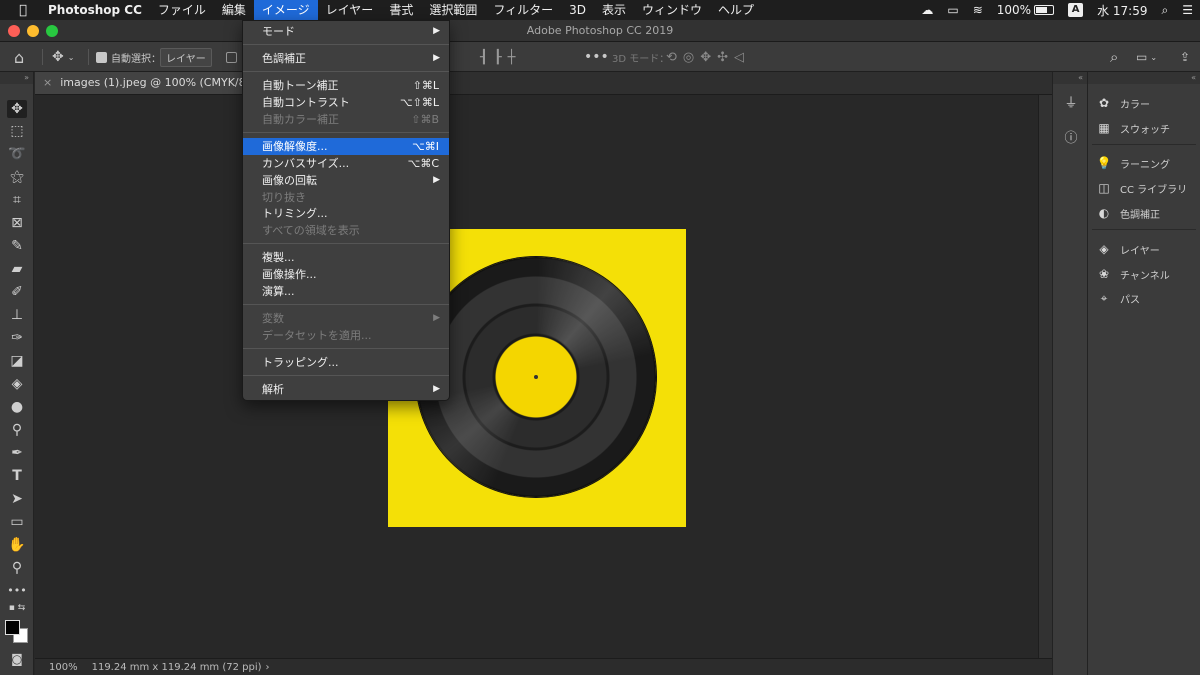 The height and width of the screenshot is (675, 1200). I want to click on menu-edit: 編集, so click(234, 10).